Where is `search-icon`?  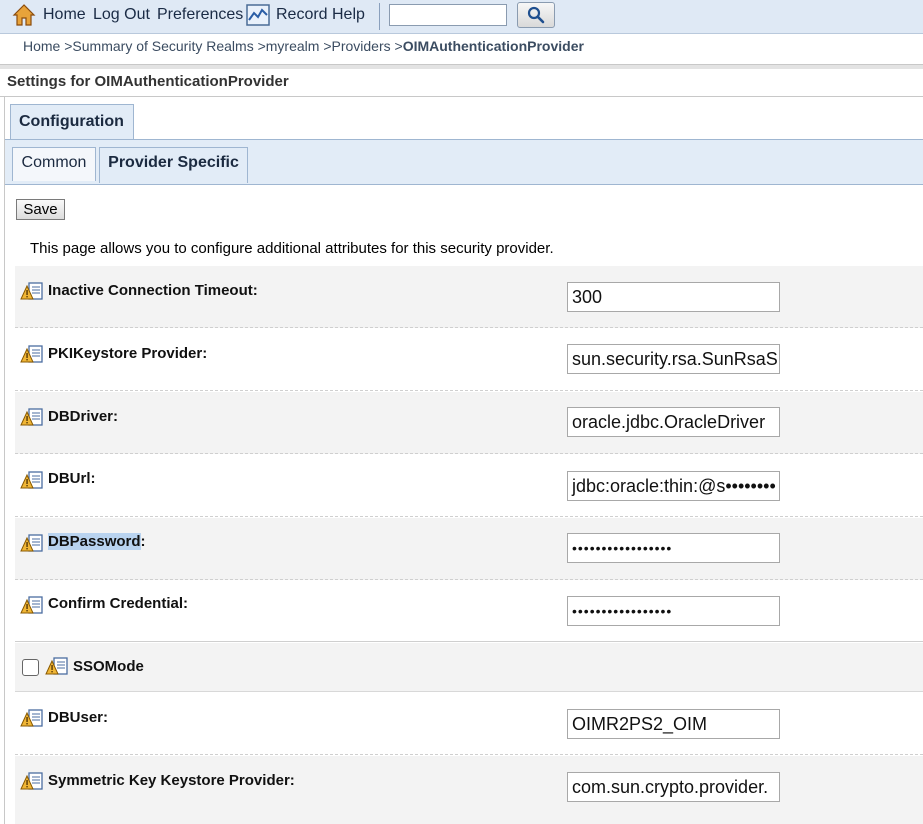 search-icon is located at coordinates (536, 15).